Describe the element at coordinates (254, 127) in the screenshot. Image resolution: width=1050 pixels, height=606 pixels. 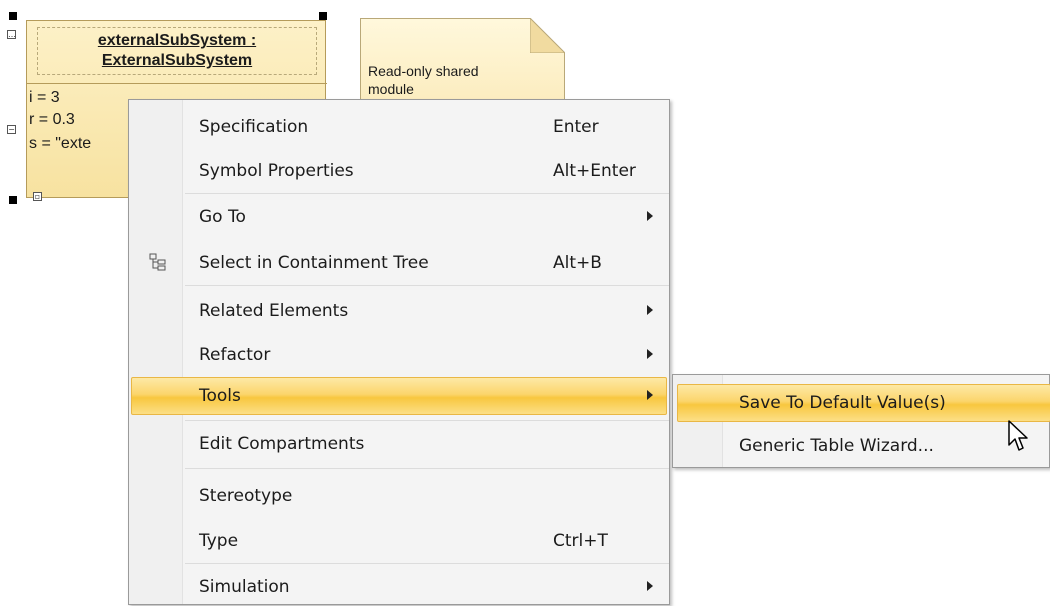
I see `menu-item-label: Specification` at that location.